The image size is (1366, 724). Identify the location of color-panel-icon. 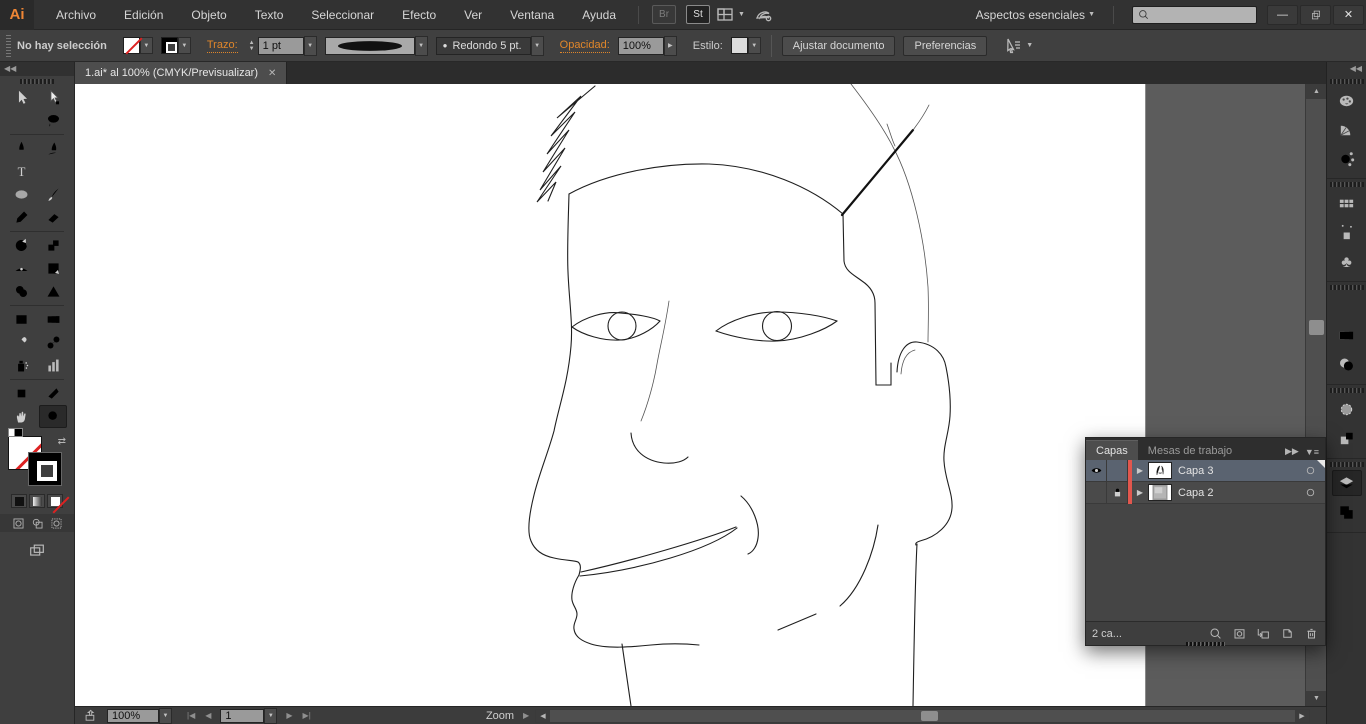
(1347, 100).